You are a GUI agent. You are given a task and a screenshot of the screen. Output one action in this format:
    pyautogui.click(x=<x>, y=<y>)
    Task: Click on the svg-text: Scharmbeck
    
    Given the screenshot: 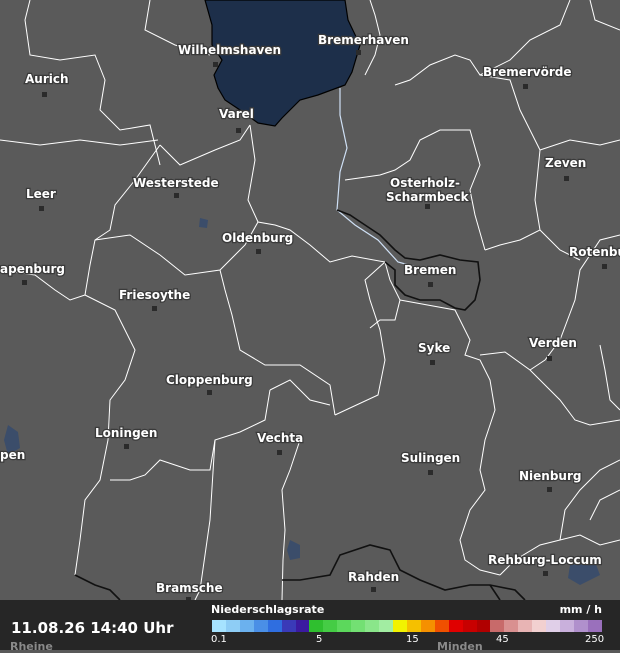 What is the action you would take?
    pyautogui.click(x=428, y=197)
    